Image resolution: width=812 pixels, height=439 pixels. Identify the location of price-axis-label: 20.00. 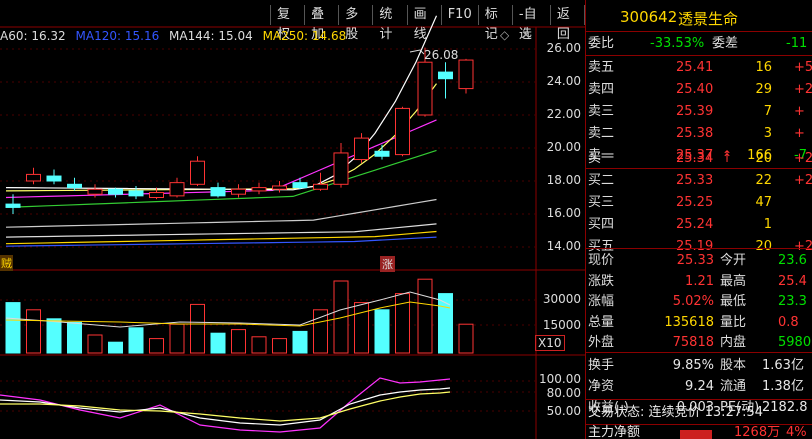
(563, 147).